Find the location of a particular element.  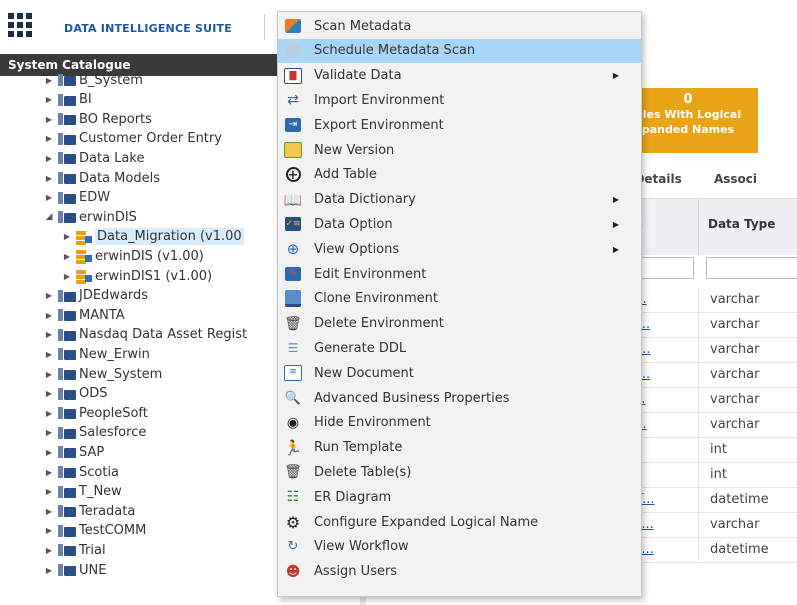

tree-item-environment: ▶ Data Lake is located at coordinates (94, 158).